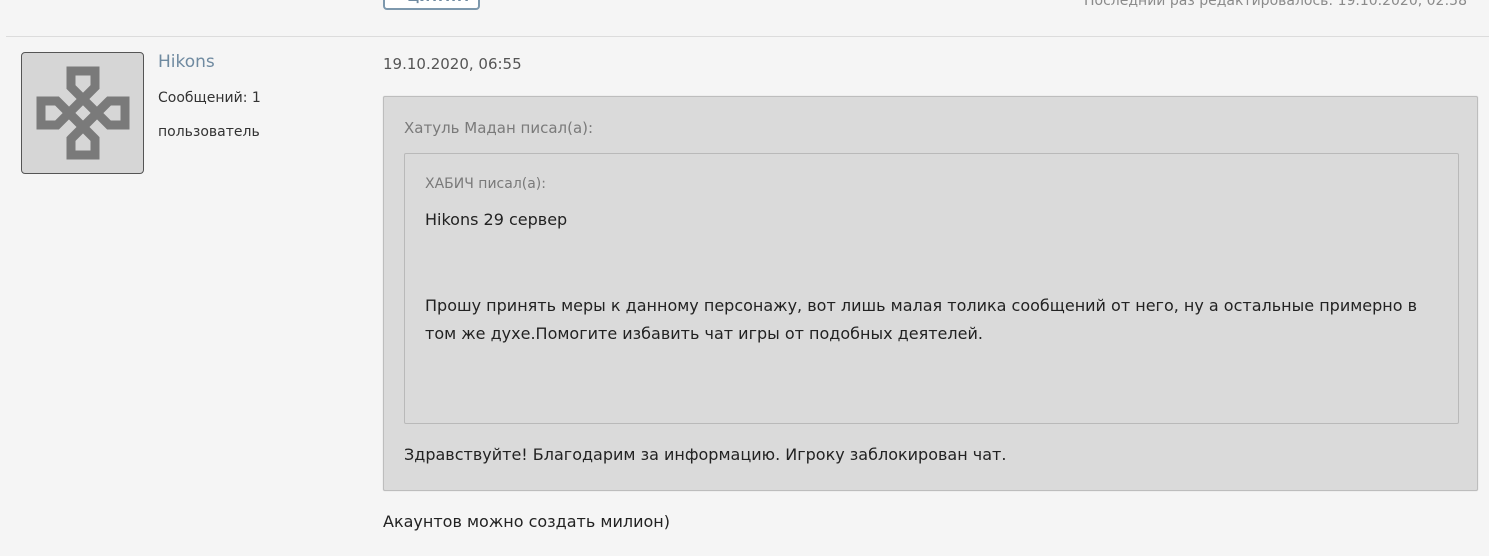  I want to click on avatar, so click(82, 113).